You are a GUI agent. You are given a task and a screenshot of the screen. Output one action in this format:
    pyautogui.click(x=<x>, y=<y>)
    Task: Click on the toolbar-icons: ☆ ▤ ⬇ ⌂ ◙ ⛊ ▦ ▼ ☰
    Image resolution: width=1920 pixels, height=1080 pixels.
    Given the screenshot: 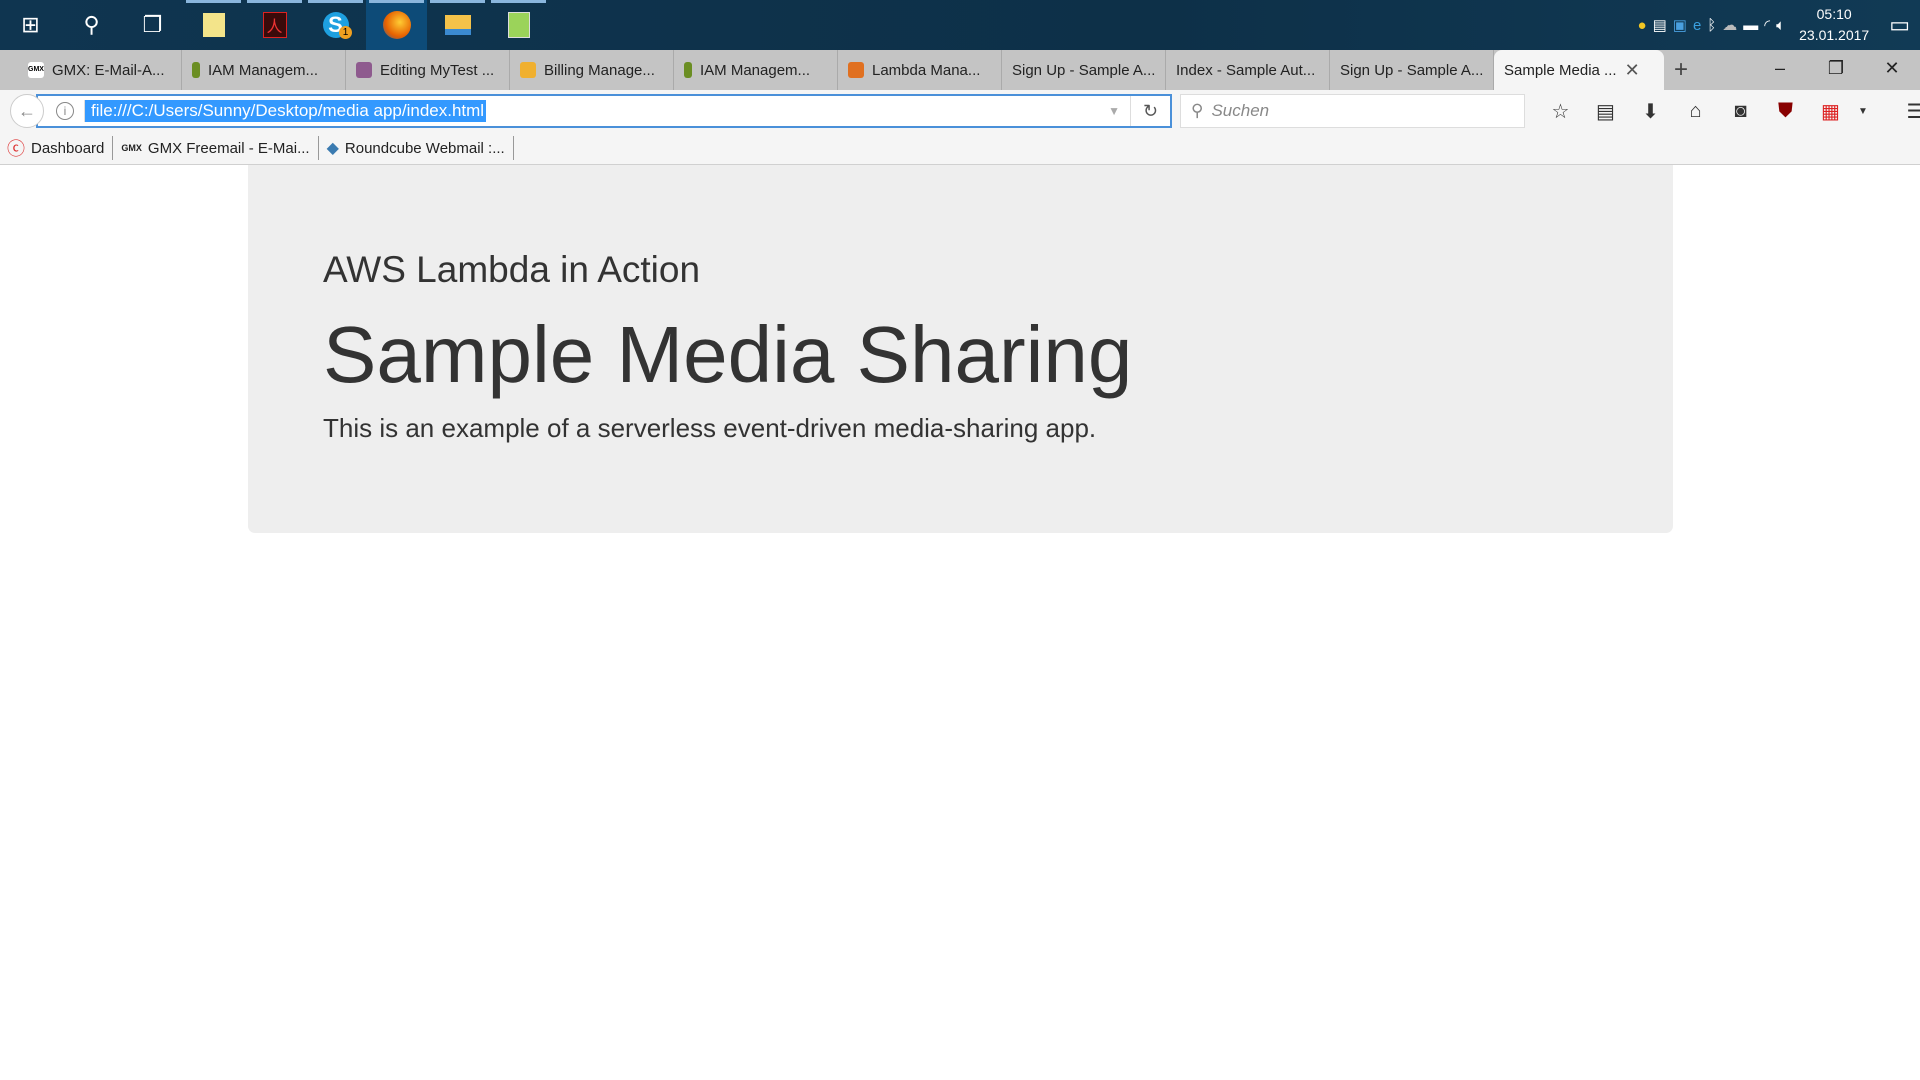 What is the action you would take?
    pyautogui.click(x=1729, y=111)
    